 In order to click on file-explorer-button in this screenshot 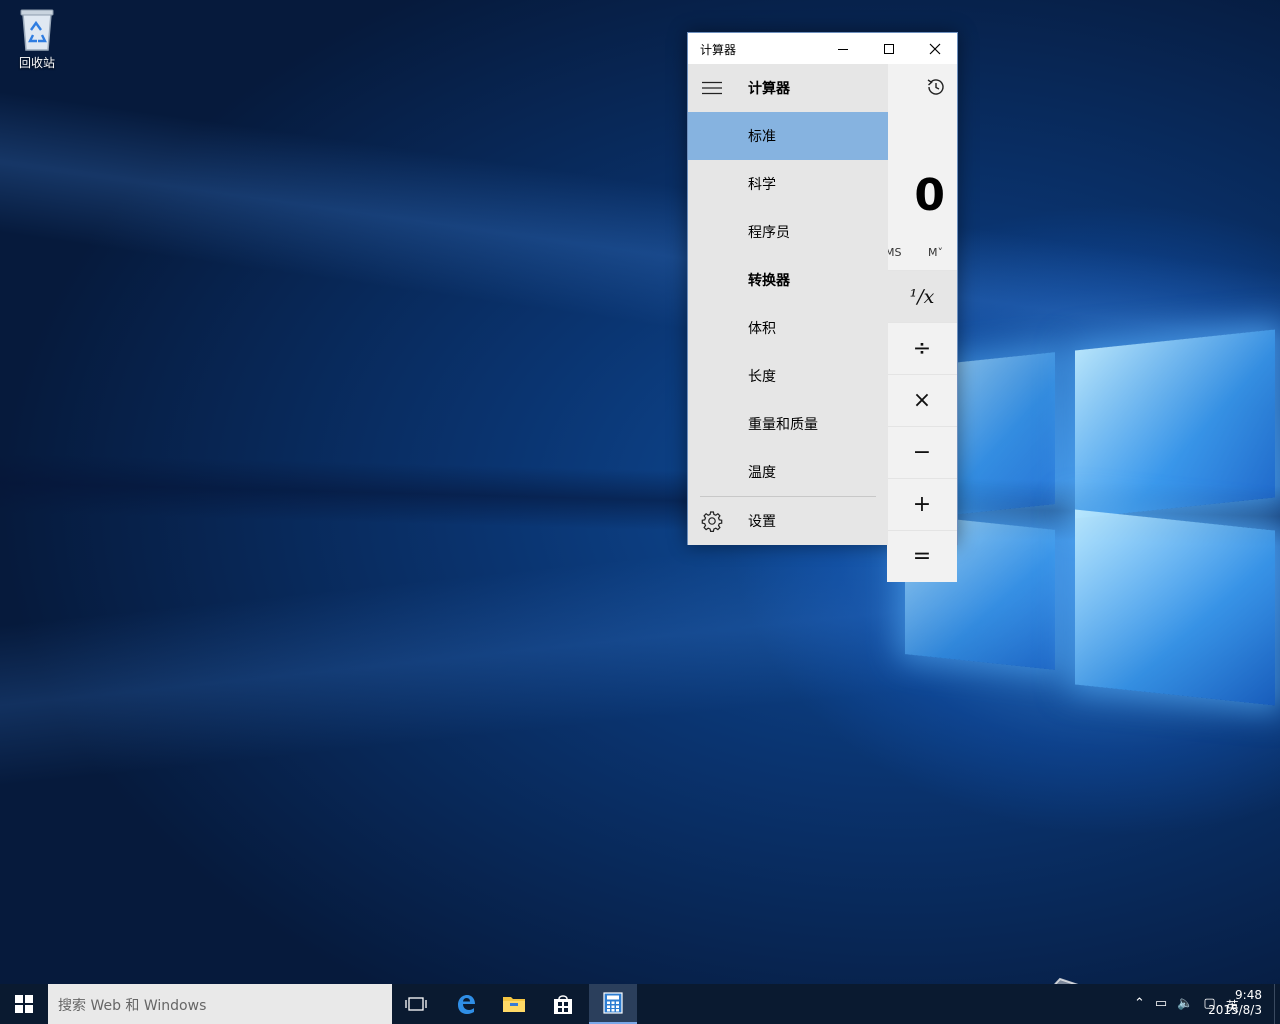, I will do `click(514, 1004)`.